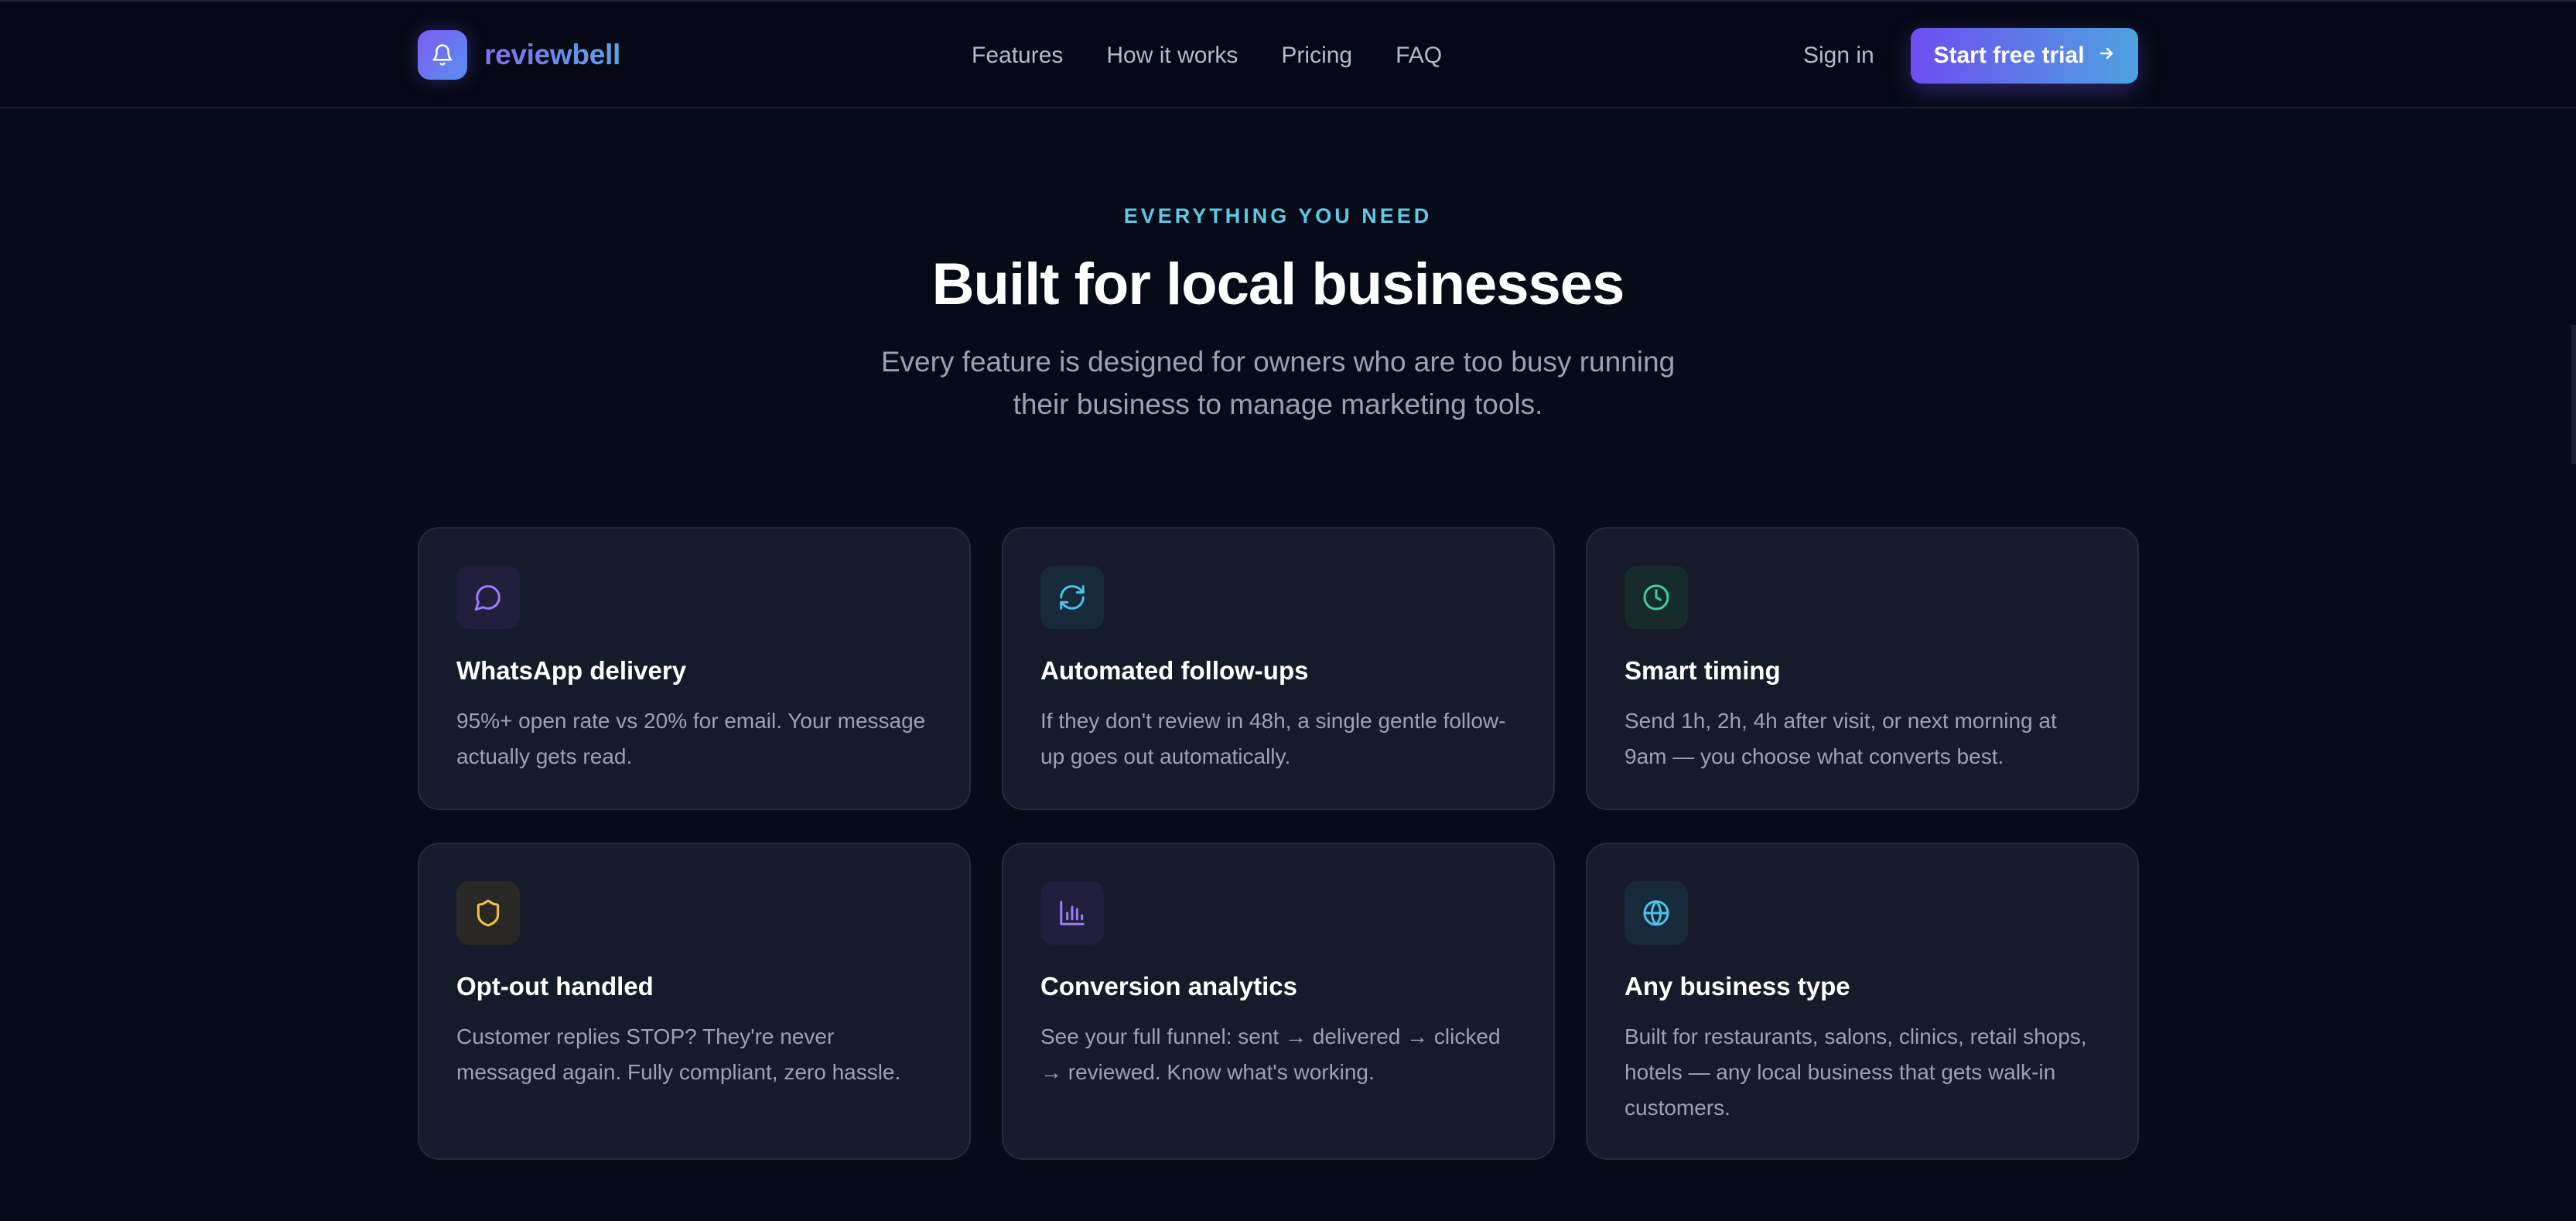 The image size is (2576, 1221). I want to click on cta-label: Start free trial, so click(2009, 55).